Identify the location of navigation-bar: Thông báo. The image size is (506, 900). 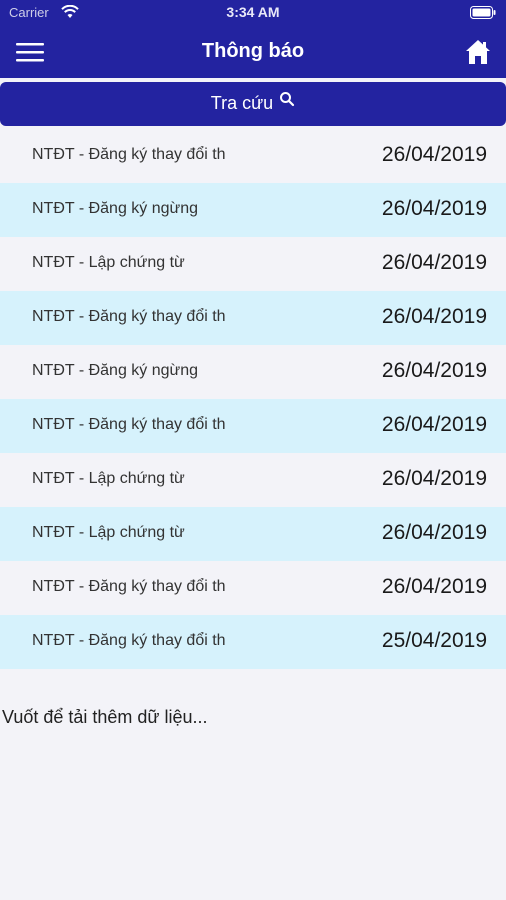
(253, 53).